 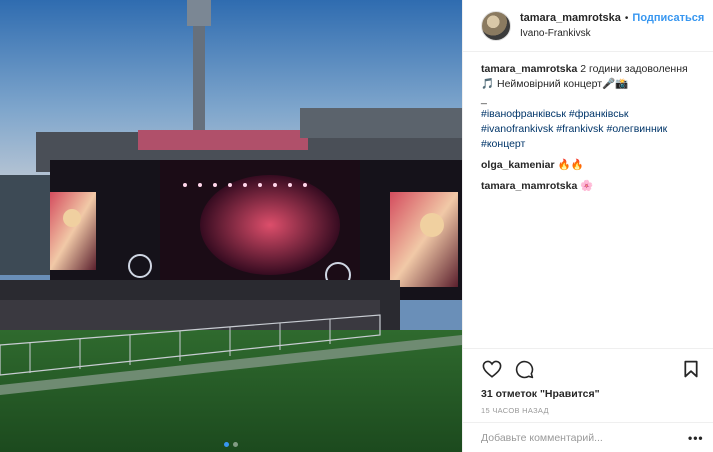 I want to click on add-comment-bar: •••, so click(x=588, y=437).